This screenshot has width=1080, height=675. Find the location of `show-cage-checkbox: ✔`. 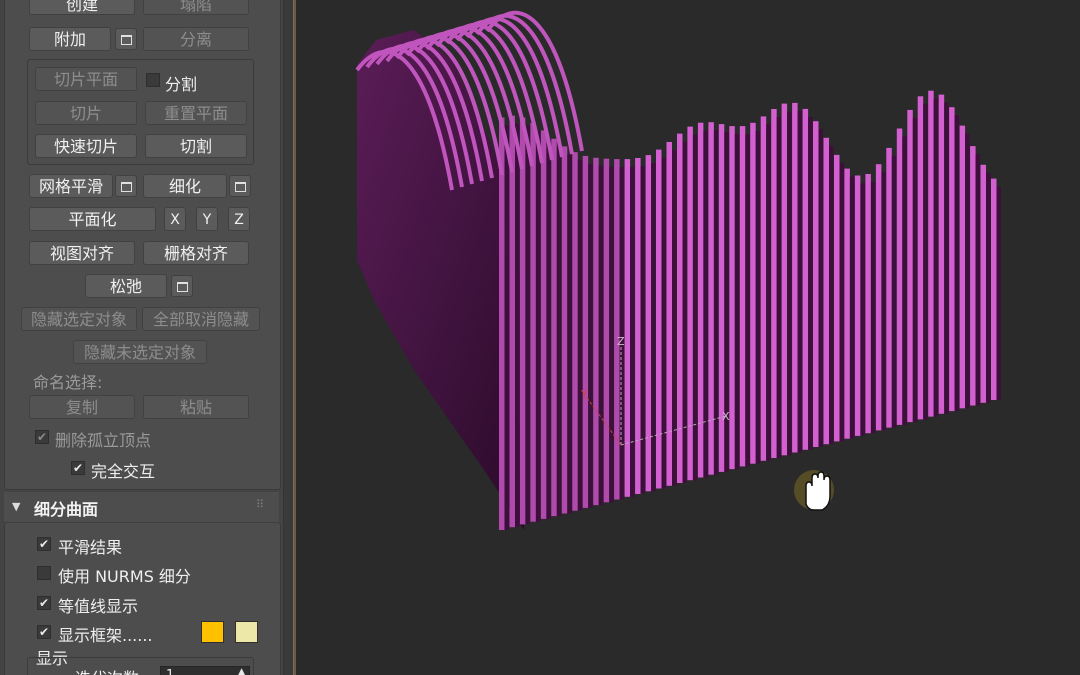

show-cage-checkbox: ✔ is located at coordinates (44, 632).